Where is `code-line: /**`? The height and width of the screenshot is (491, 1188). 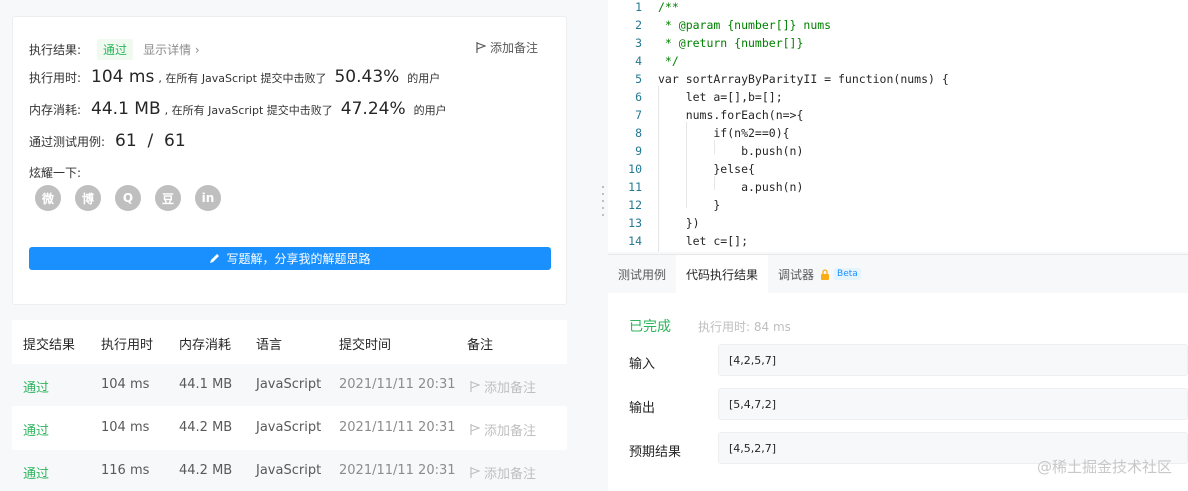 code-line: /** is located at coordinates (668, 7).